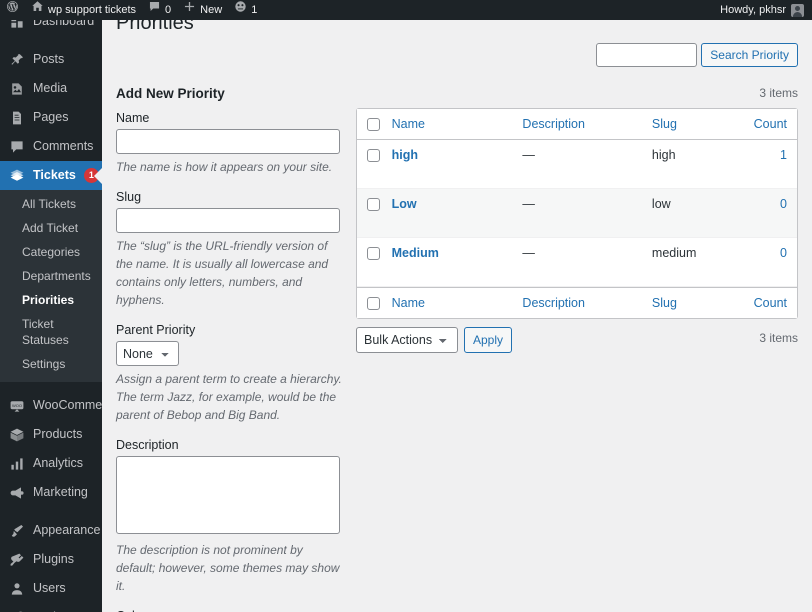 The image size is (812, 612). Describe the element at coordinates (770, 262) in the screenshot. I see `row-count-cell: 0` at that location.